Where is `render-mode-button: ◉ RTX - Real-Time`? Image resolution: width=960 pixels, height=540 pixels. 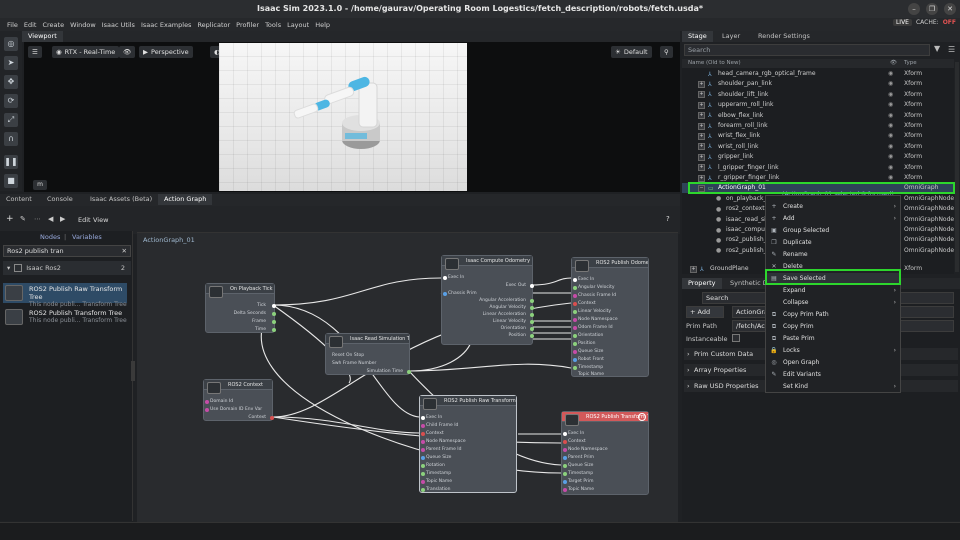 render-mode-button: ◉ RTX - Real-Time is located at coordinates (86, 52).